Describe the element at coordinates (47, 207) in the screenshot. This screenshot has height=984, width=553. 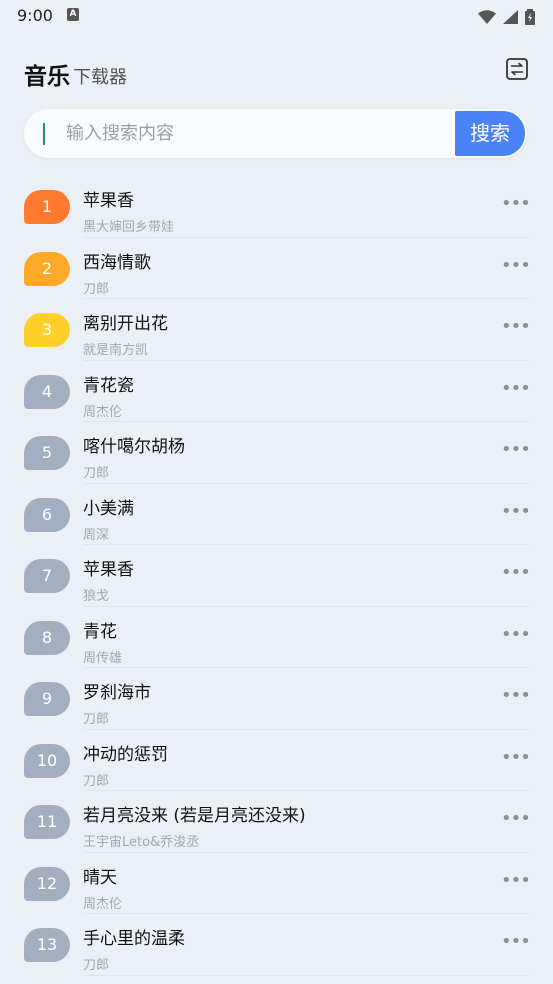
I see `rank-badge: 1` at that location.